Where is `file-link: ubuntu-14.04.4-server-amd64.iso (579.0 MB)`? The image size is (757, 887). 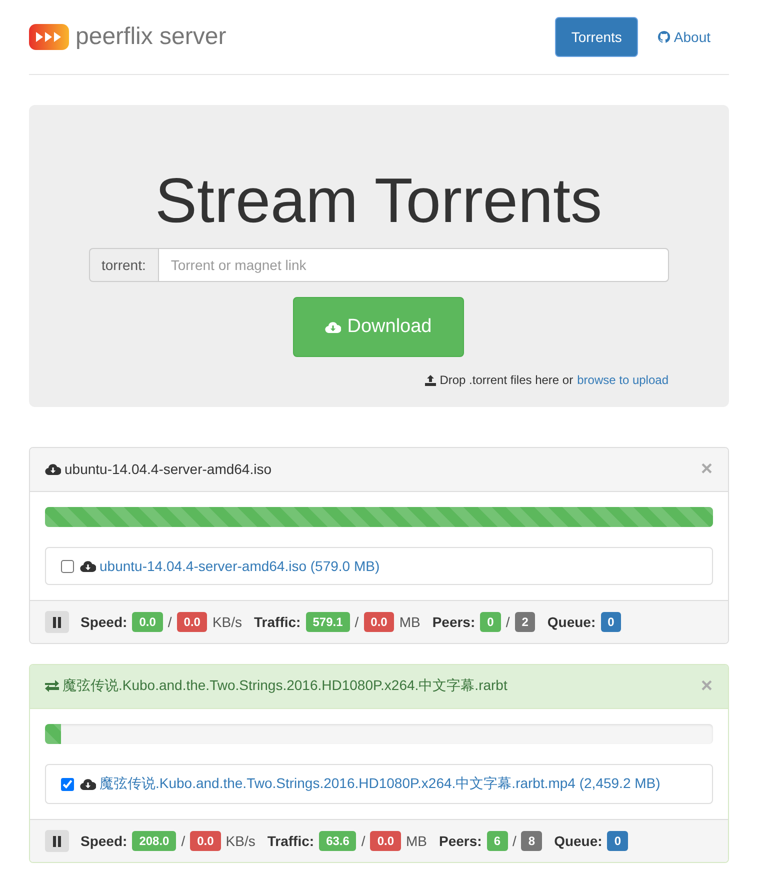
file-link: ubuntu-14.04.4-server-amd64.iso (579.0 MB) is located at coordinates (240, 566).